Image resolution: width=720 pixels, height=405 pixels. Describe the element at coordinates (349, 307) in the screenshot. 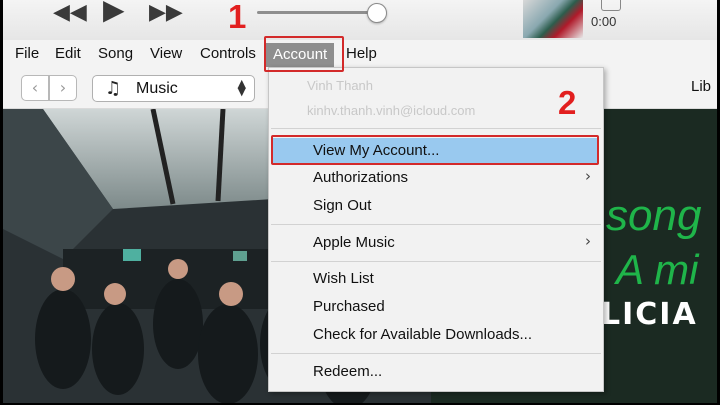

I see `menu-item-purchased: Purchased` at that location.